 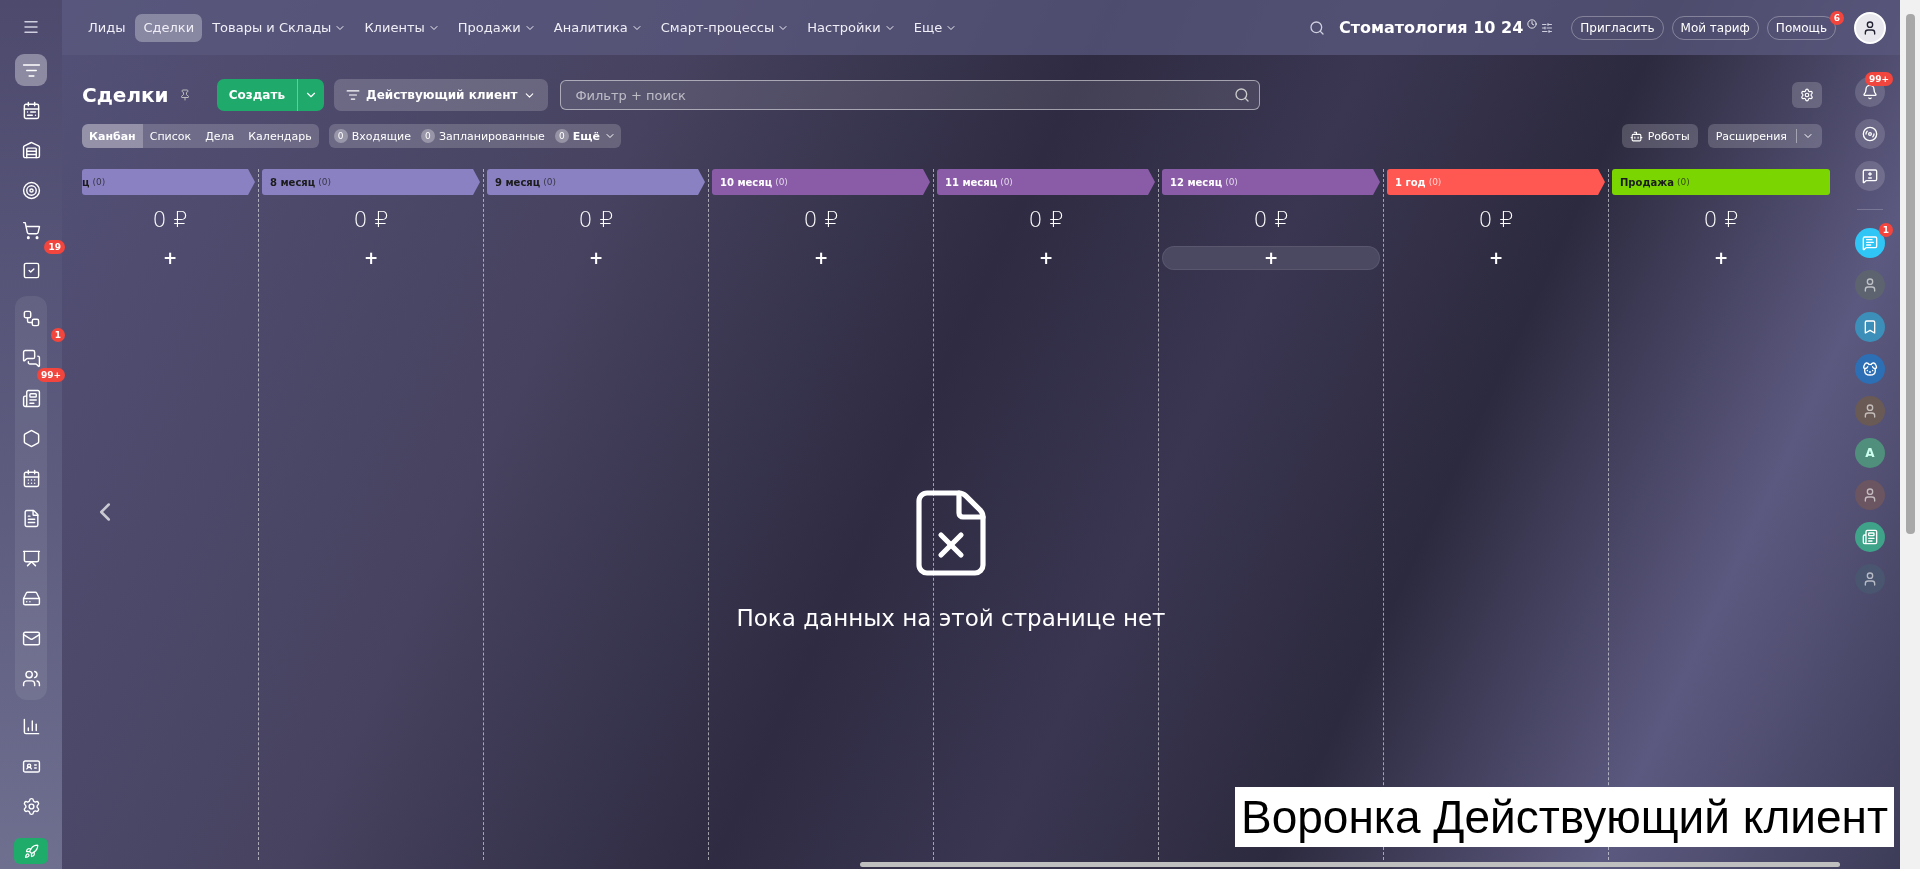 I want to click on stage-header: Продажа (0), so click(x=1721, y=182).